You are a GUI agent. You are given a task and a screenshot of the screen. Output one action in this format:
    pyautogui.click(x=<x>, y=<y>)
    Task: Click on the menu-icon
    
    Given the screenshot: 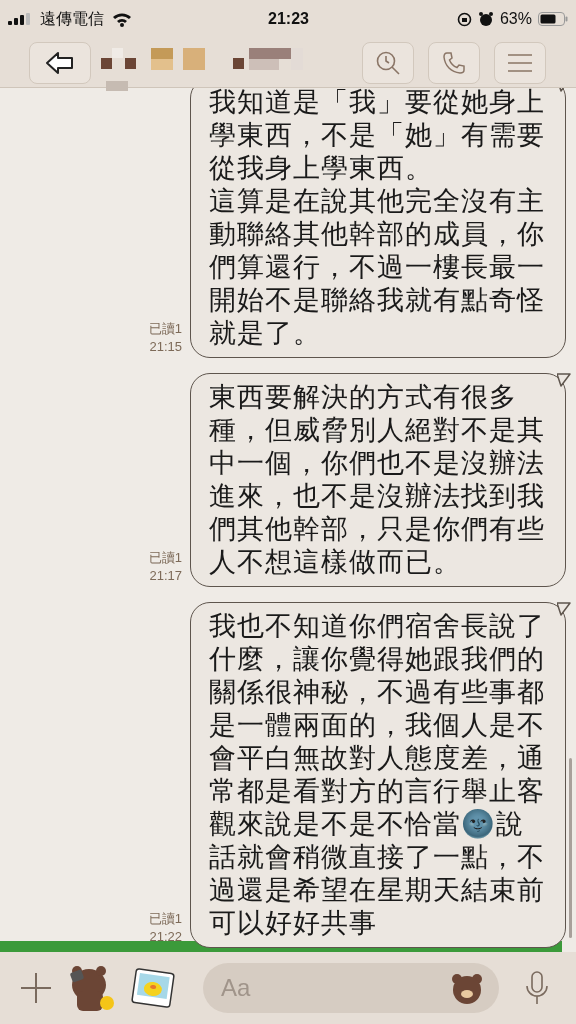 What is the action you would take?
    pyautogui.click(x=520, y=62)
    